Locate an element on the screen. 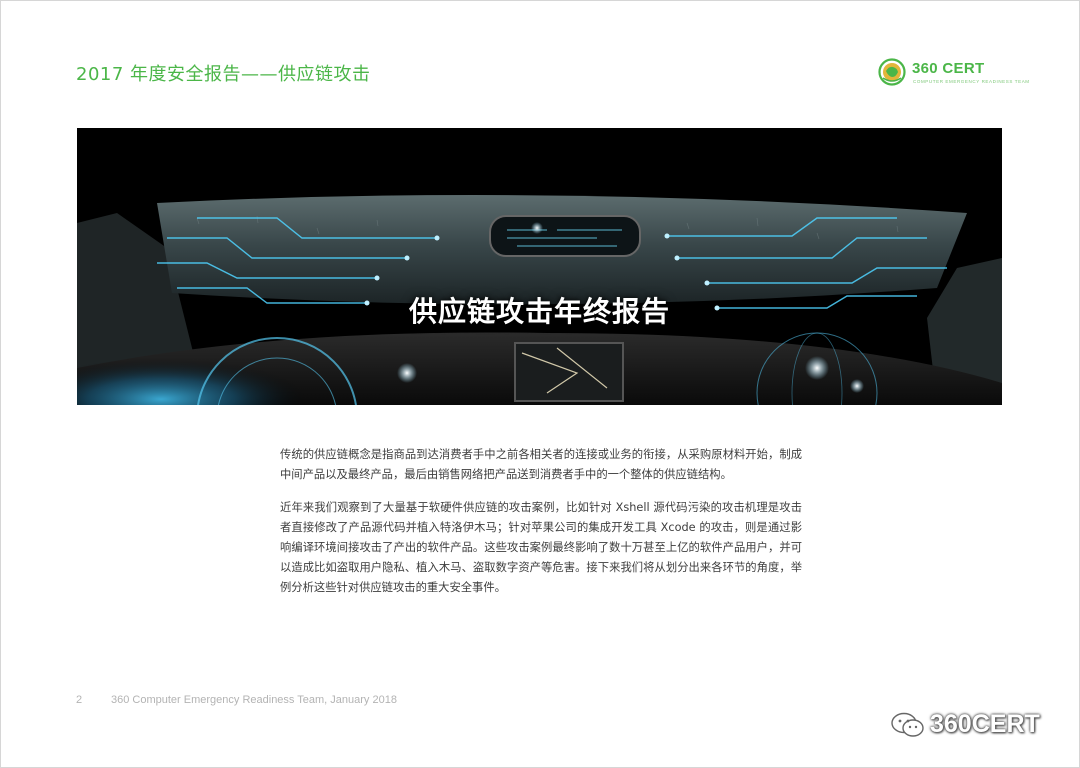  logo-name: 360 CERT is located at coordinates (948, 68).